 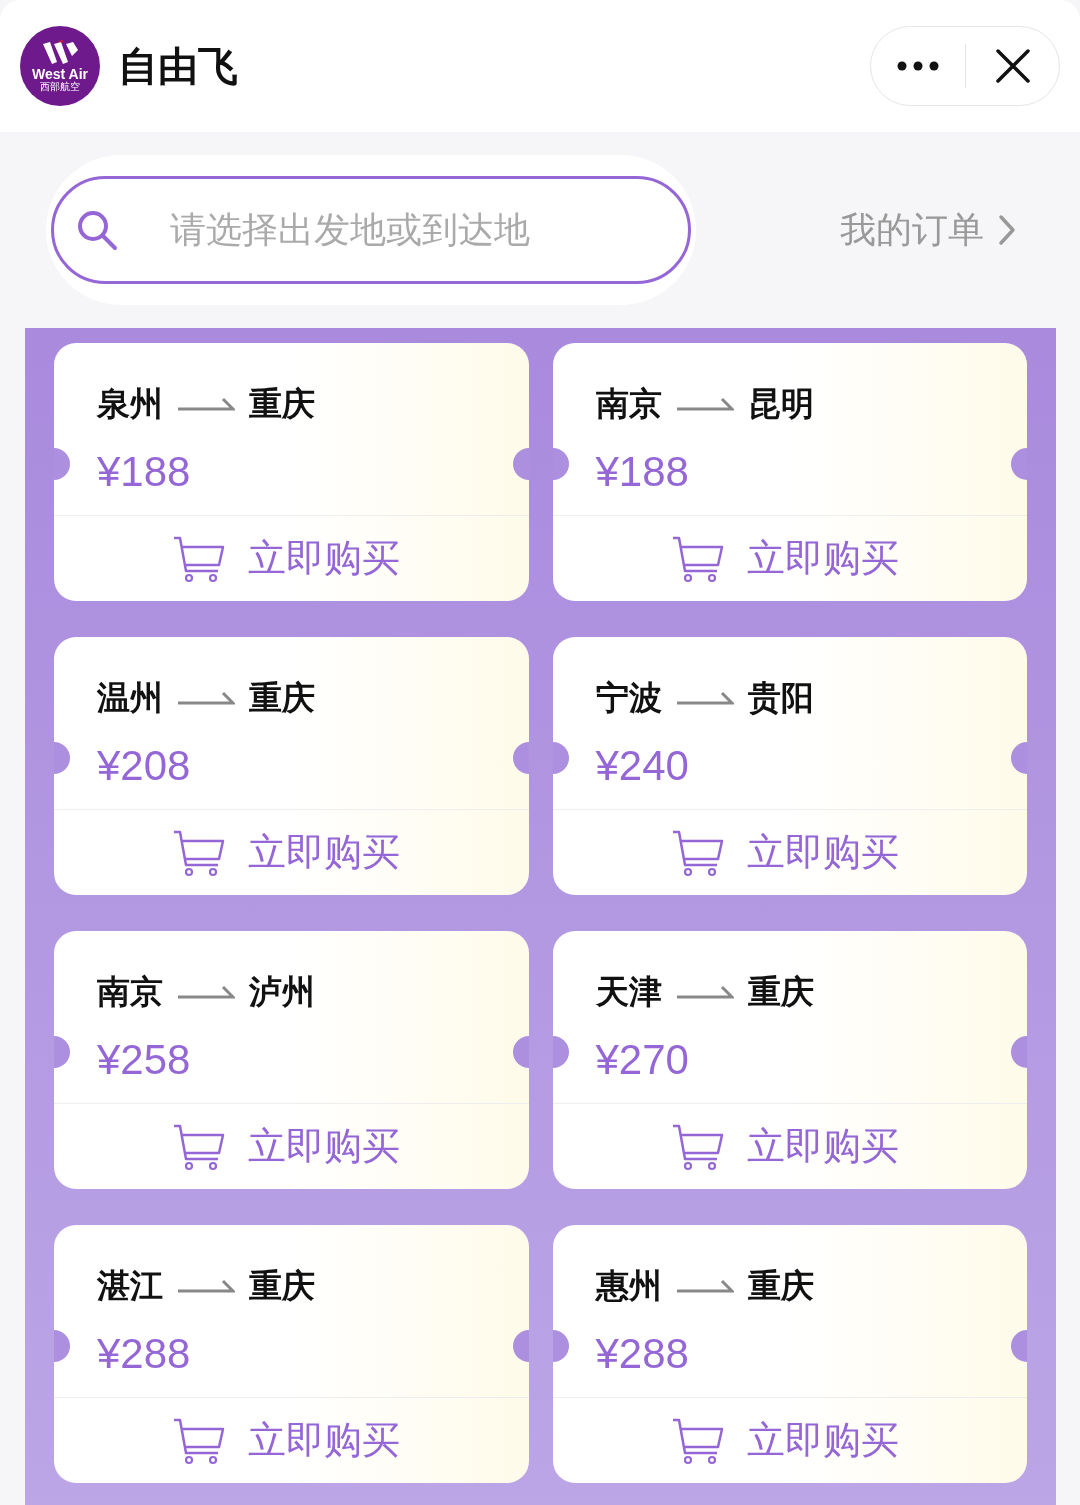 What do you see at coordinates (291, 472) in the screenshot?
I see `route-card: 泉州 重庆 ¥188 立即购买` at bounding box center [291, 472].